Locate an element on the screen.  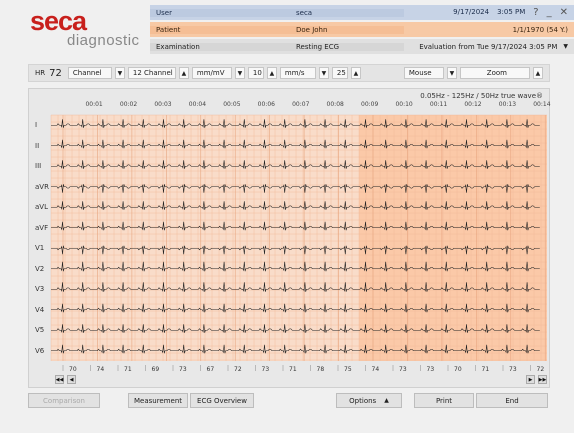
user-row: User seca 9/17/2024 3:05 PM ? _ ✕ is located at coordinates (362, 12).